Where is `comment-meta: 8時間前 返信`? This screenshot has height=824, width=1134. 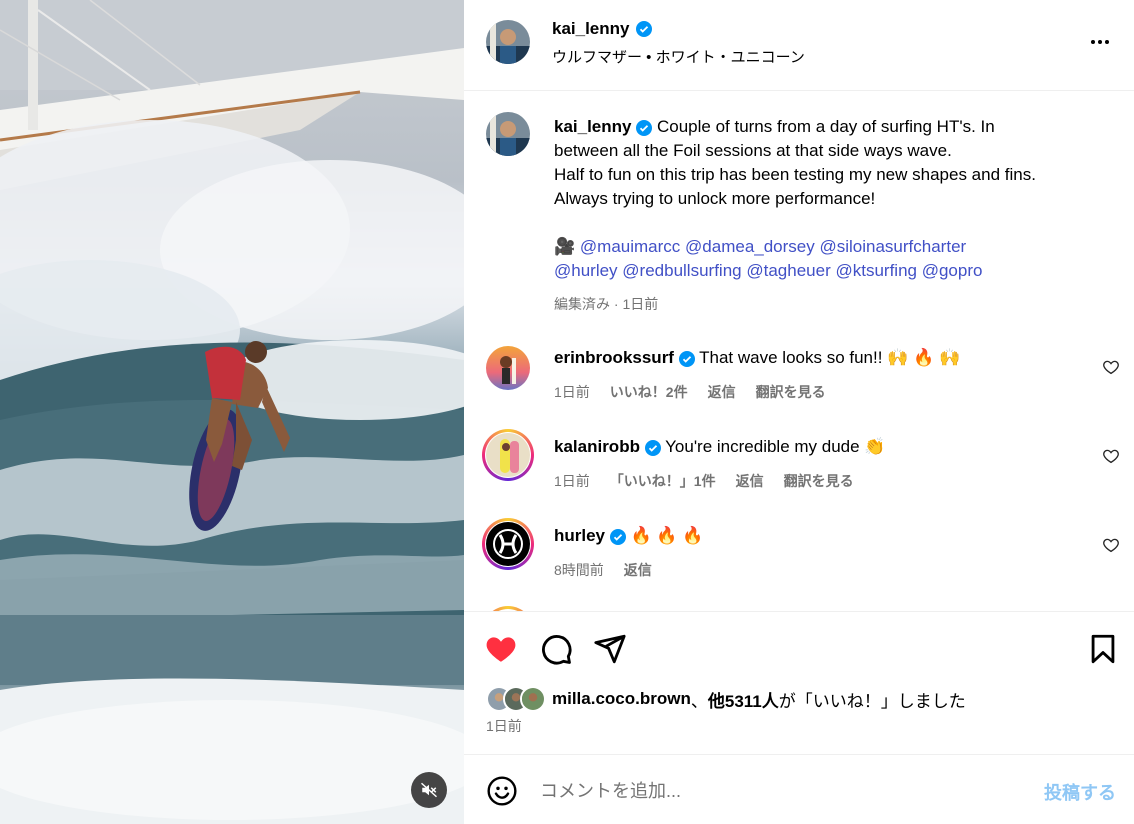
comment-meta: 8時間前 返信 is located at coordinates (603, 570).